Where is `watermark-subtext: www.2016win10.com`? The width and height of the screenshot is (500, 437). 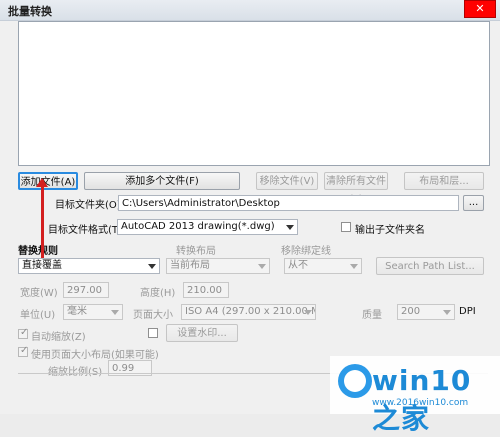 watermark-subtext: www.2016win10.com is located at coordinates (420, 403).